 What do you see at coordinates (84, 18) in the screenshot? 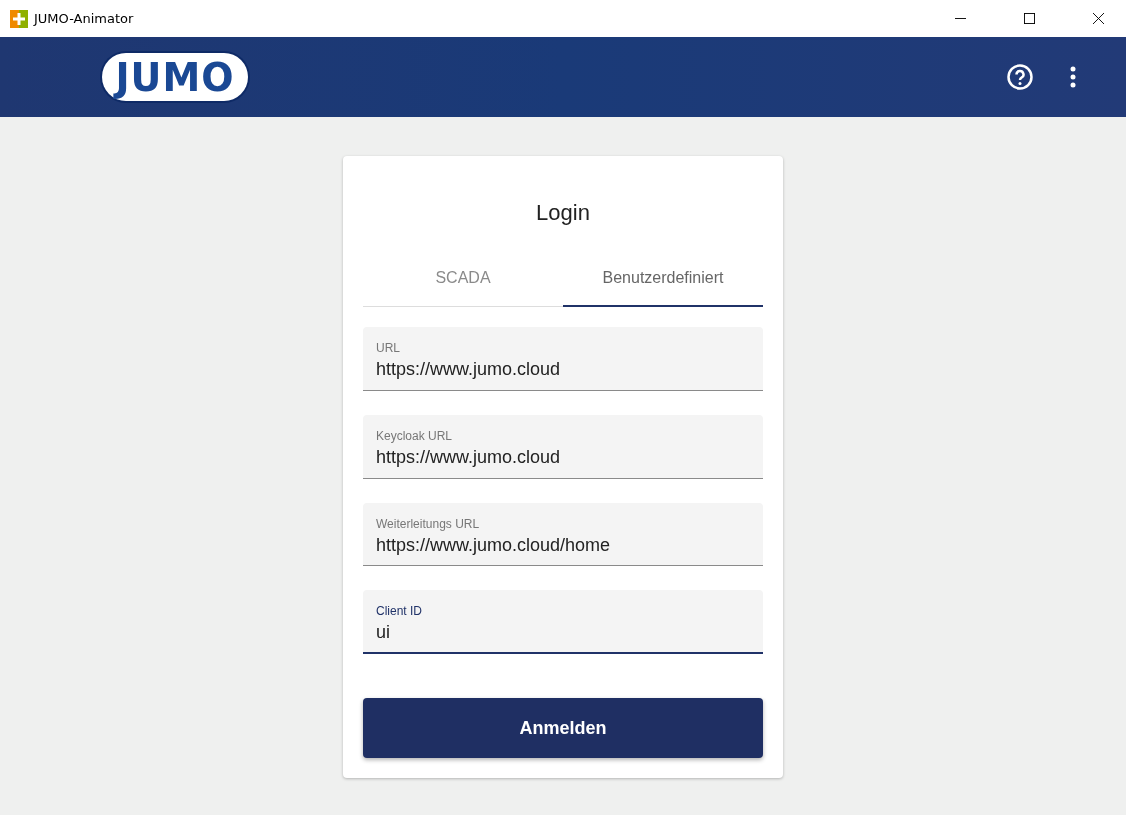
I see `window-title: JUMO-Animator` at bounding box center [84, 18].